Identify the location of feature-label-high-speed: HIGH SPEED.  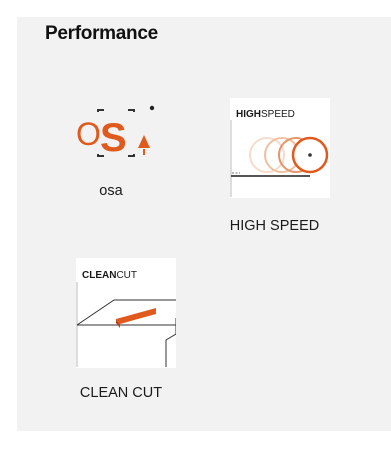
(274, 226).